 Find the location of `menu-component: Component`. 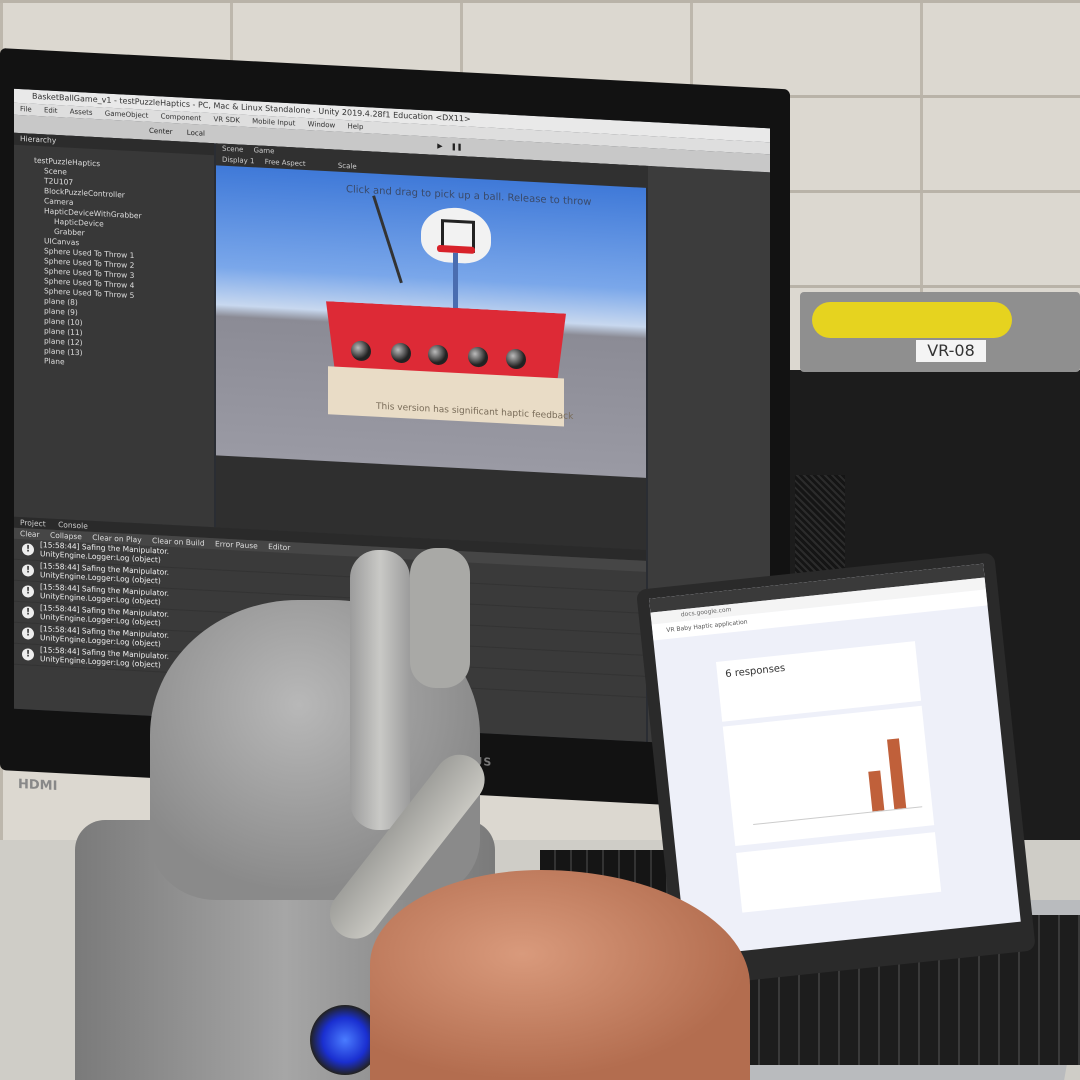

menu-component: Component is located at coordinates (181, 117).